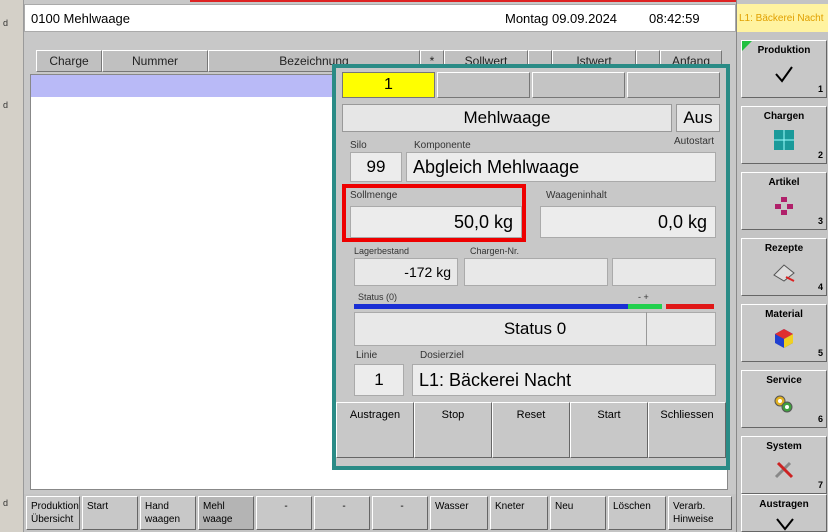 This screenshot has width=828, height=532. I want to click on col-header-charge: Charge, so click(69, 61).